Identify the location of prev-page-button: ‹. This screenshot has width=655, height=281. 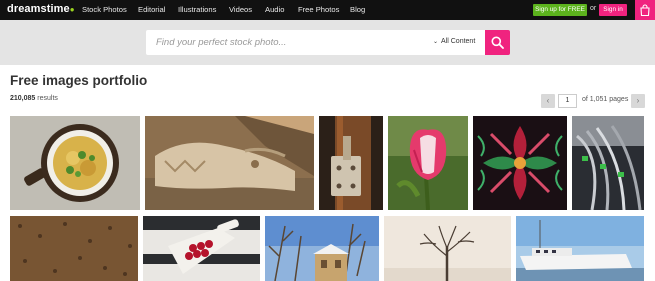
(548, 101).